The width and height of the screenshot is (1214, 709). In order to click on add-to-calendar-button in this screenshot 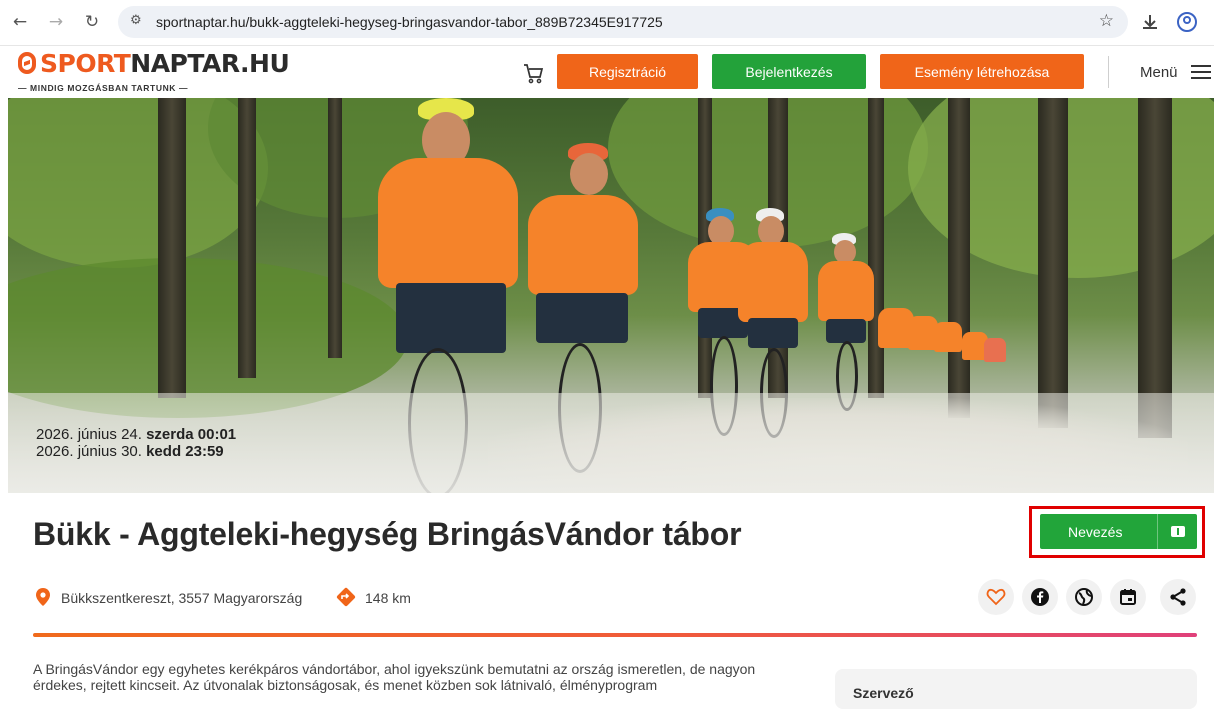, I will do `click(1128, 597)`.